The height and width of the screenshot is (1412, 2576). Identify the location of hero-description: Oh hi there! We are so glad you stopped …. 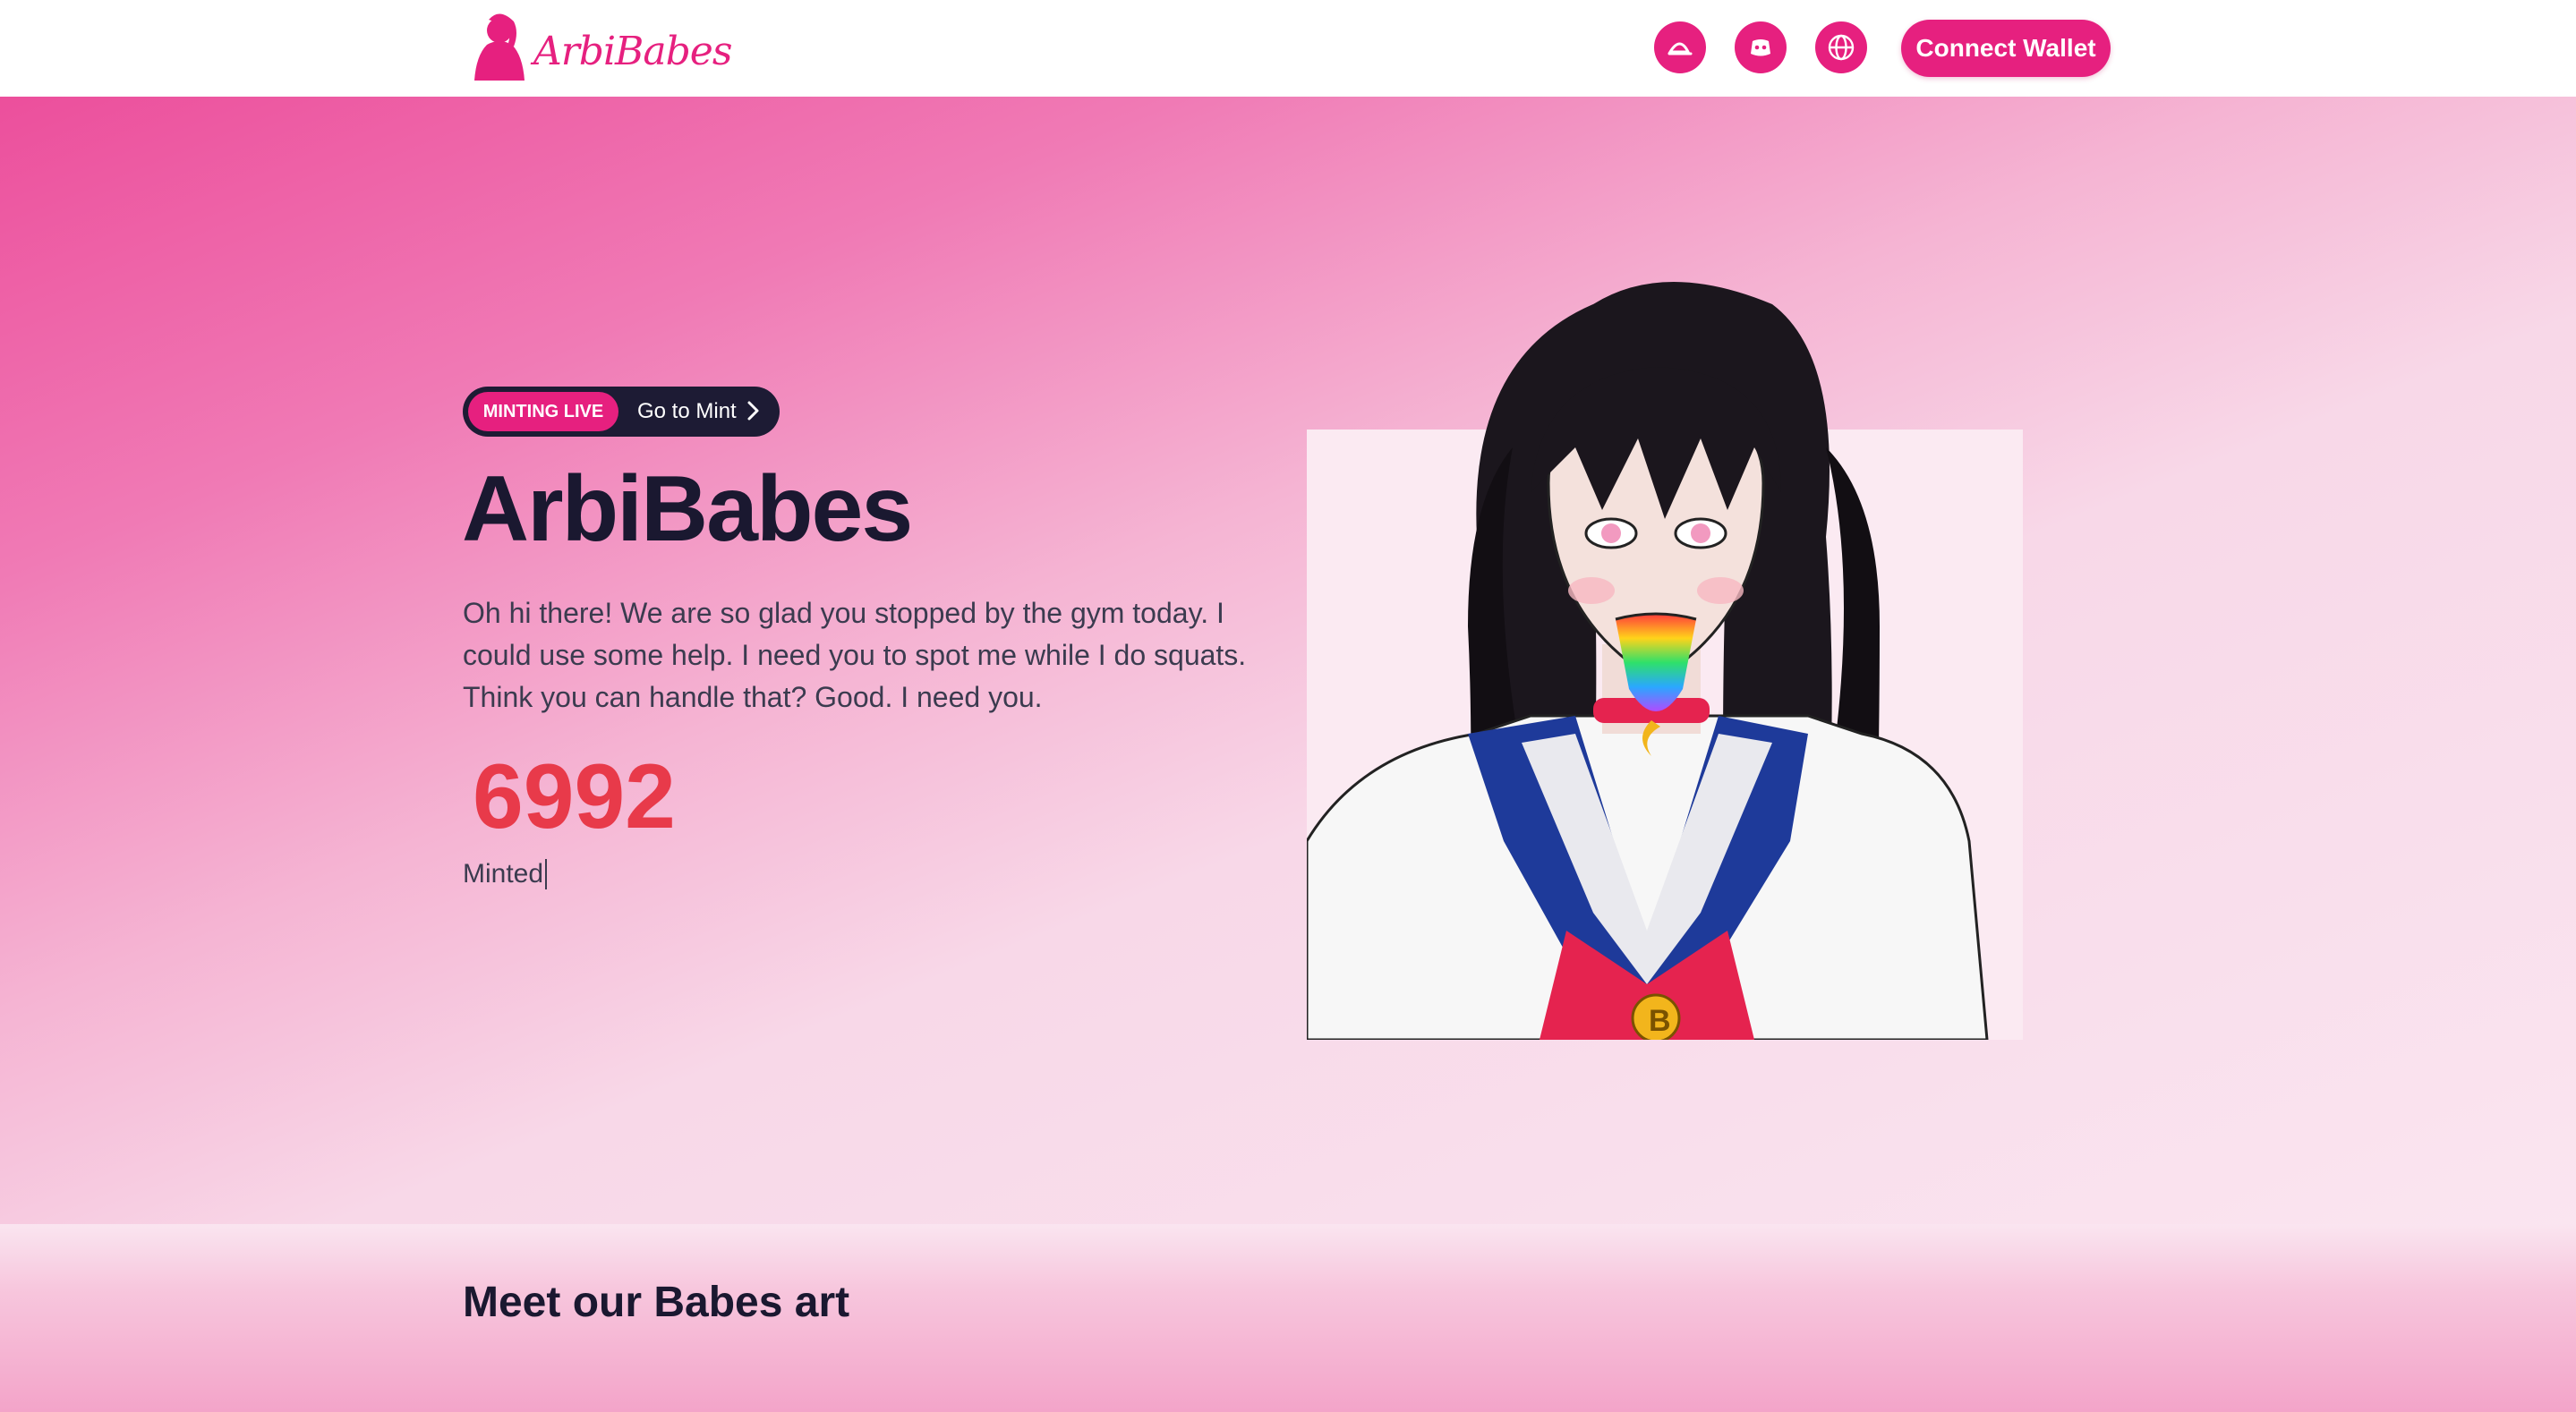
(855, 655).